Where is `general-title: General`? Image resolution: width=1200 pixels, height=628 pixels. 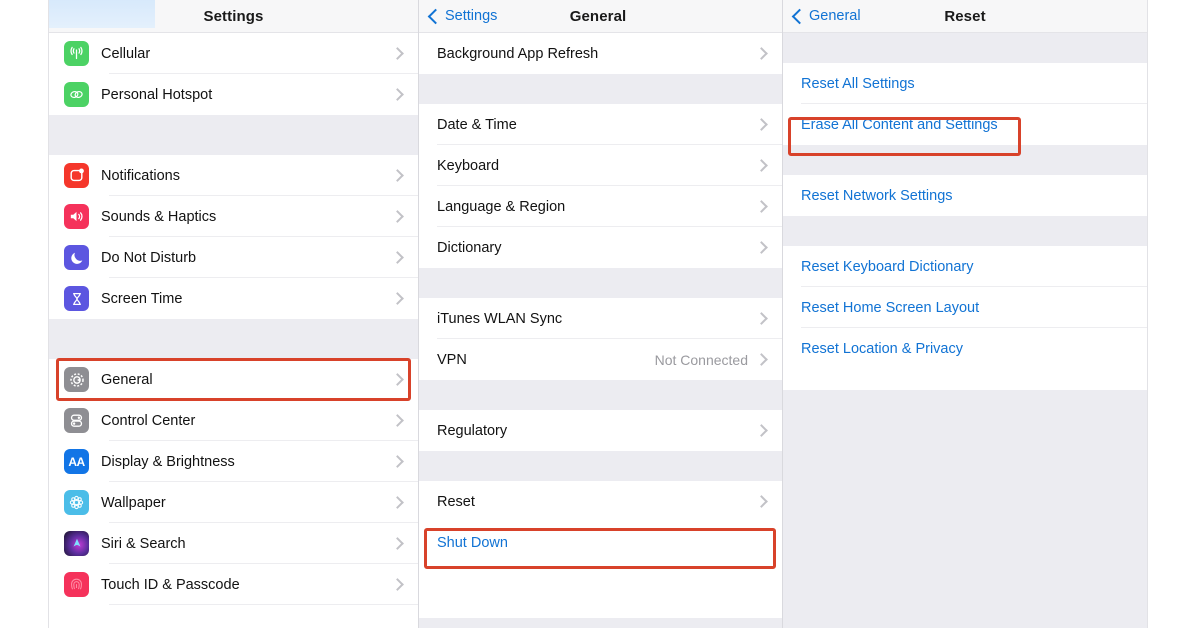 general-title: General is located at coordinates (598, 16).